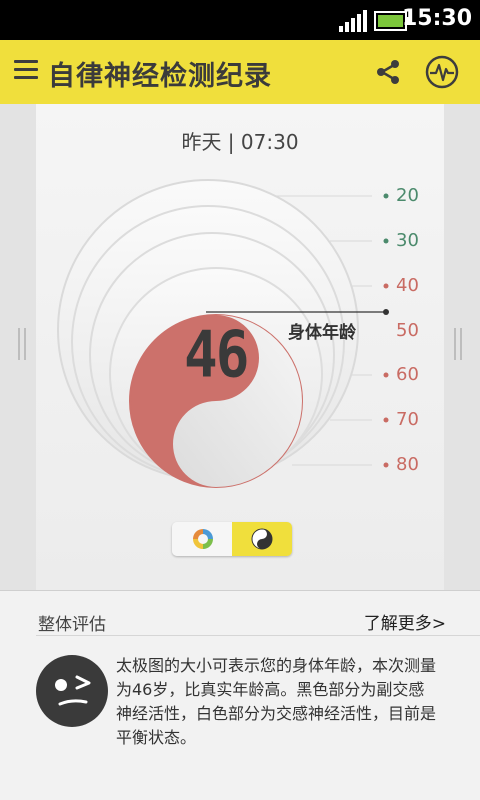 Image resolution: width=480 pixels, height=800 pixels. What do you see at coordinates (407, 240) in the screenshot?
I see `tick-label-30: 30` at bounding box center [407, 240].